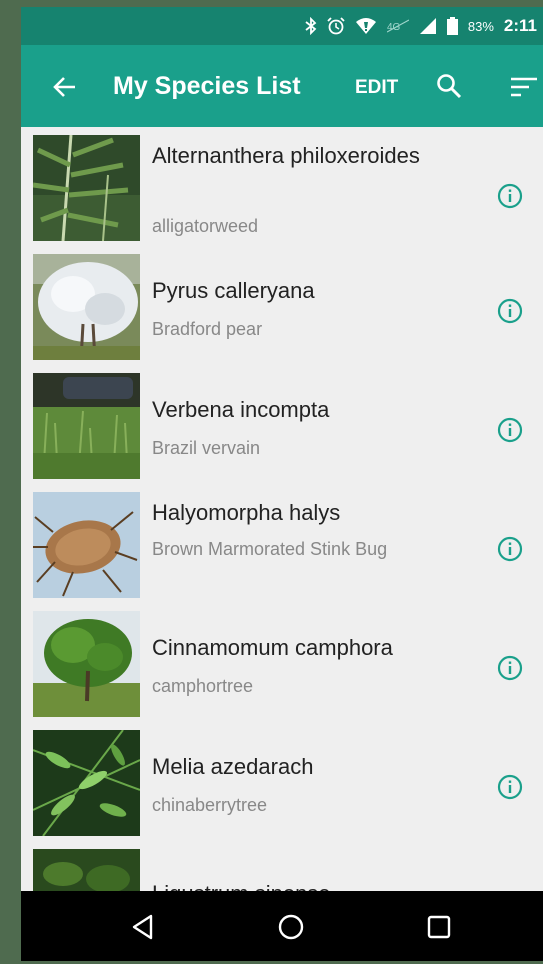 This screenshot has height=964, width=543. Describe the element at coordinates (286, 155) in the screenshot. I see `scientific-name: Alternanthera philoxeroides` at that location.